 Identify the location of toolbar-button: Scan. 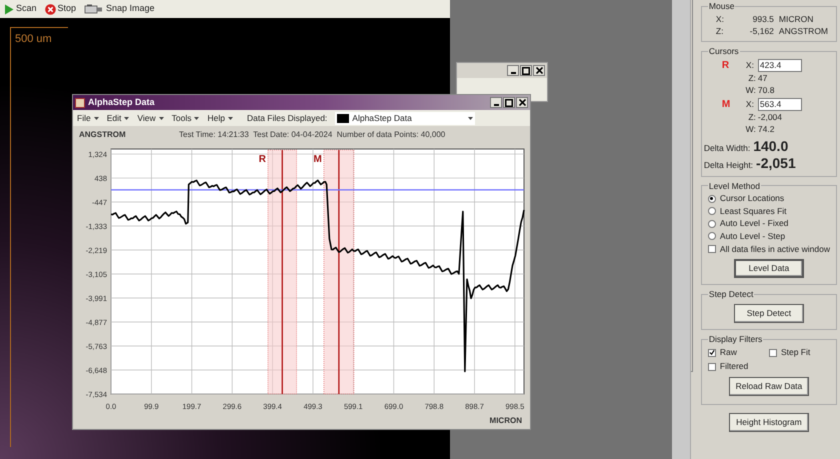
(20, 9).